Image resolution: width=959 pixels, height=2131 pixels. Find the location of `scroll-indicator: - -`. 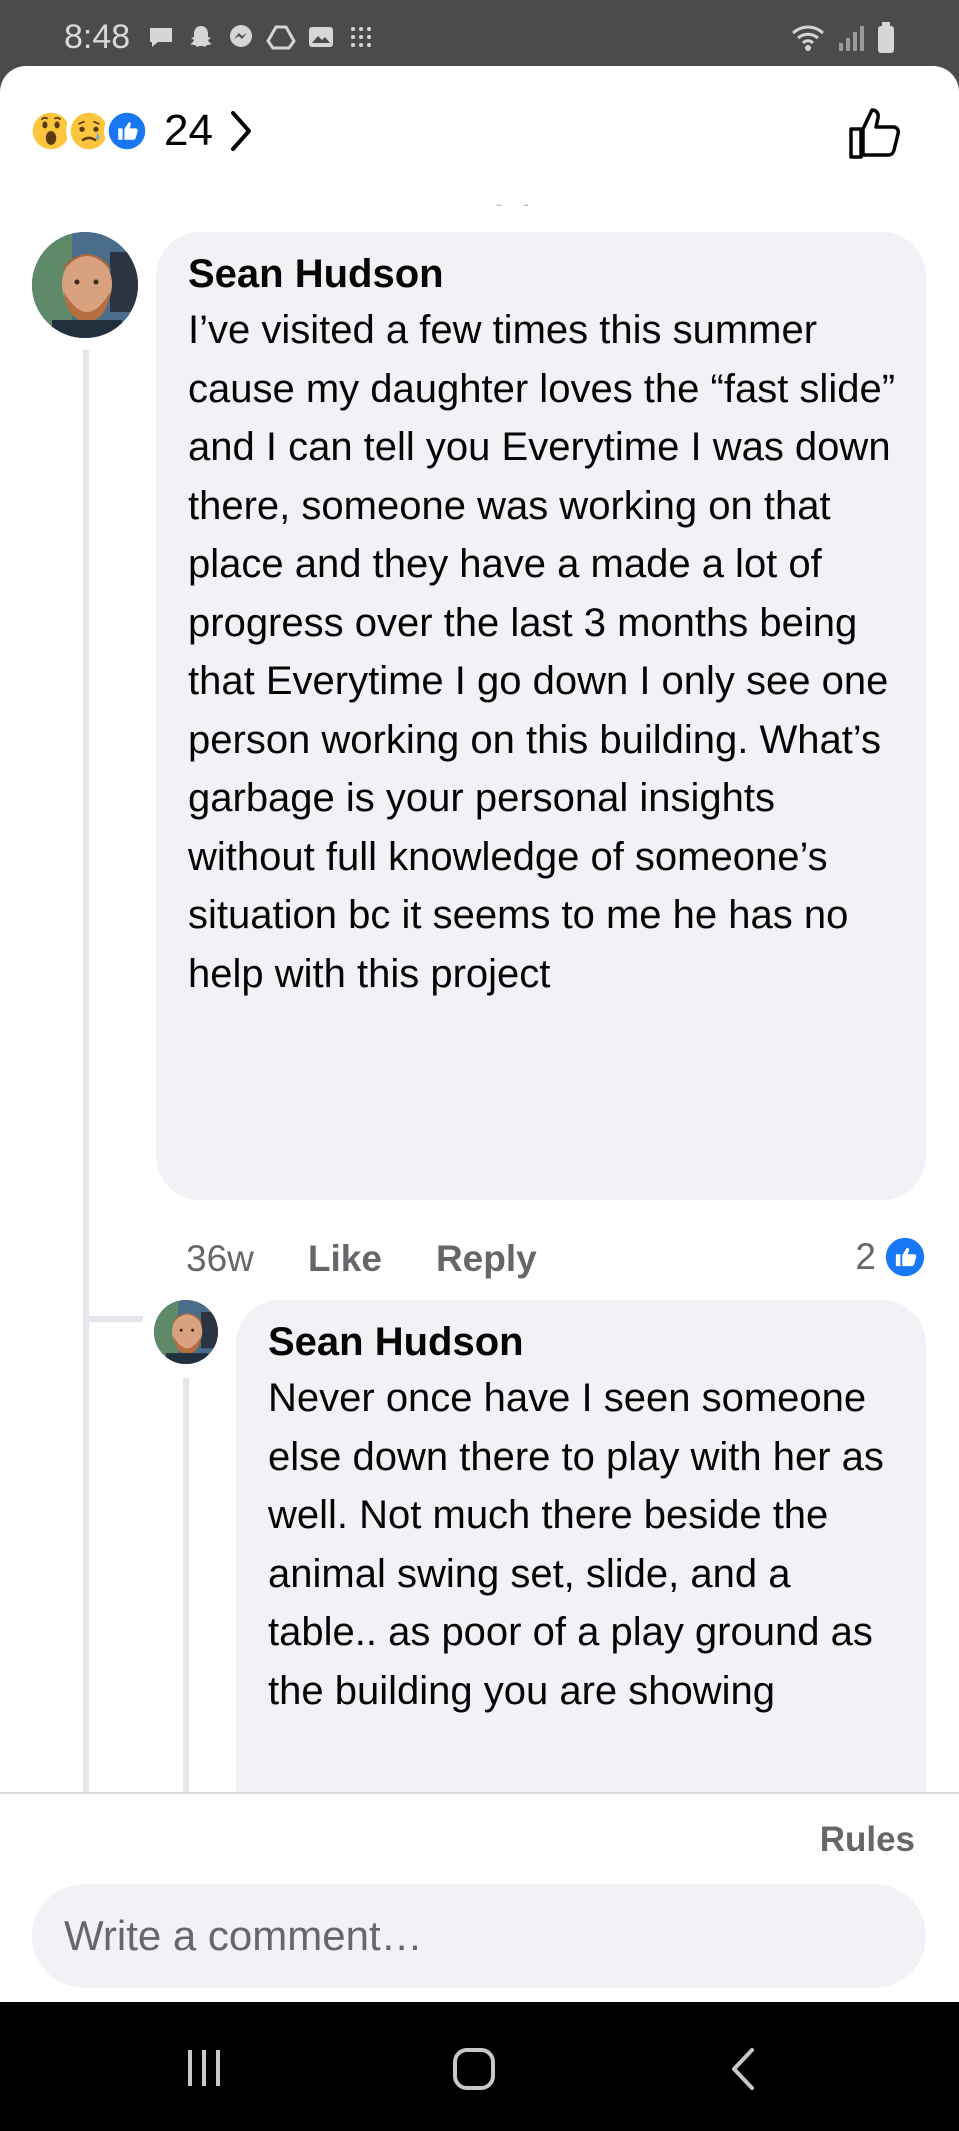

scroll-indicator: - - is located at coordinates (516, 204).